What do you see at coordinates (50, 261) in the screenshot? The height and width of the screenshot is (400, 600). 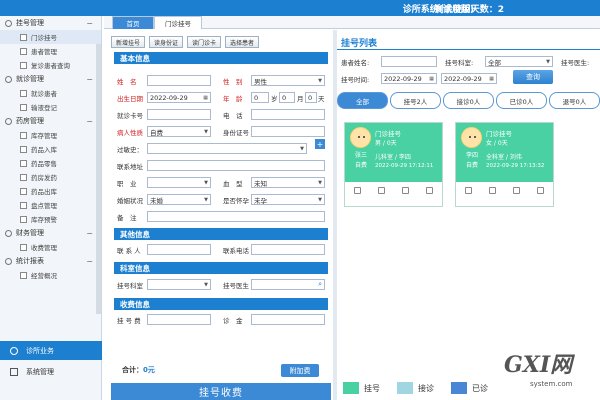 I see `sidebar-group-reports: 统计报表 −` at bounding box center [50, 261].